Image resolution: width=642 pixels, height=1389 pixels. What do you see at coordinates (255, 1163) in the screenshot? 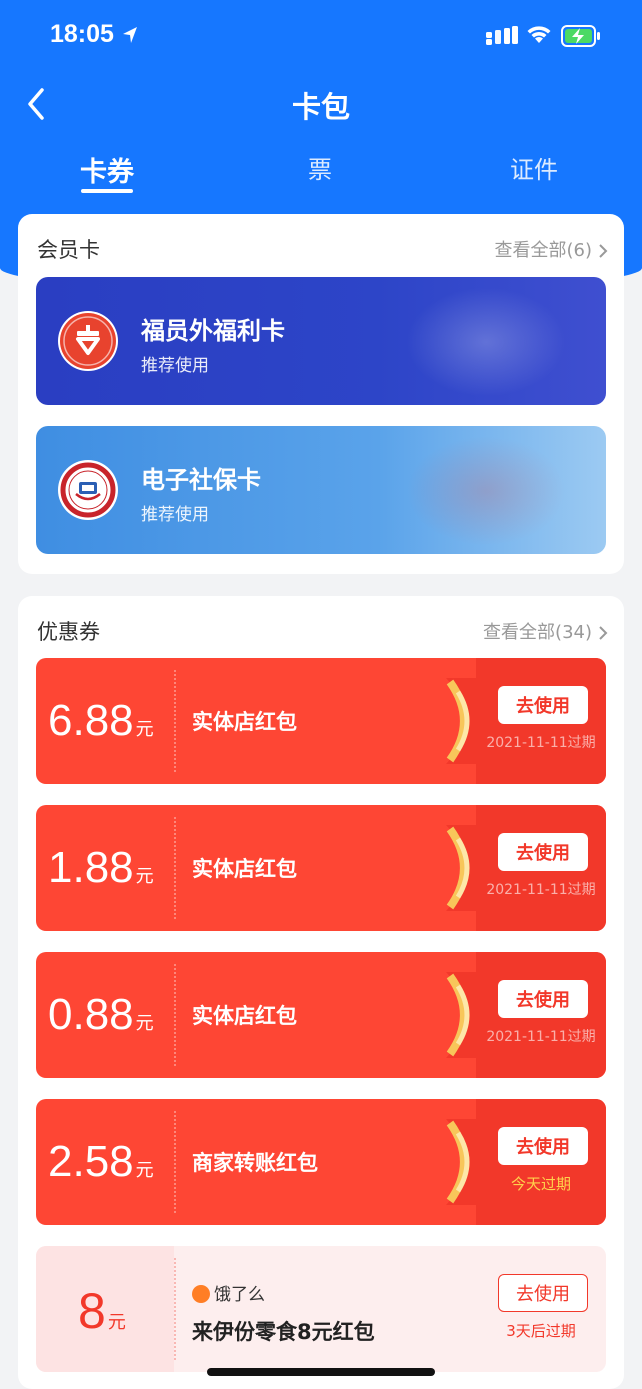
I see `coupon-title: 商家转账红包` at bounding box center [255, 1163].